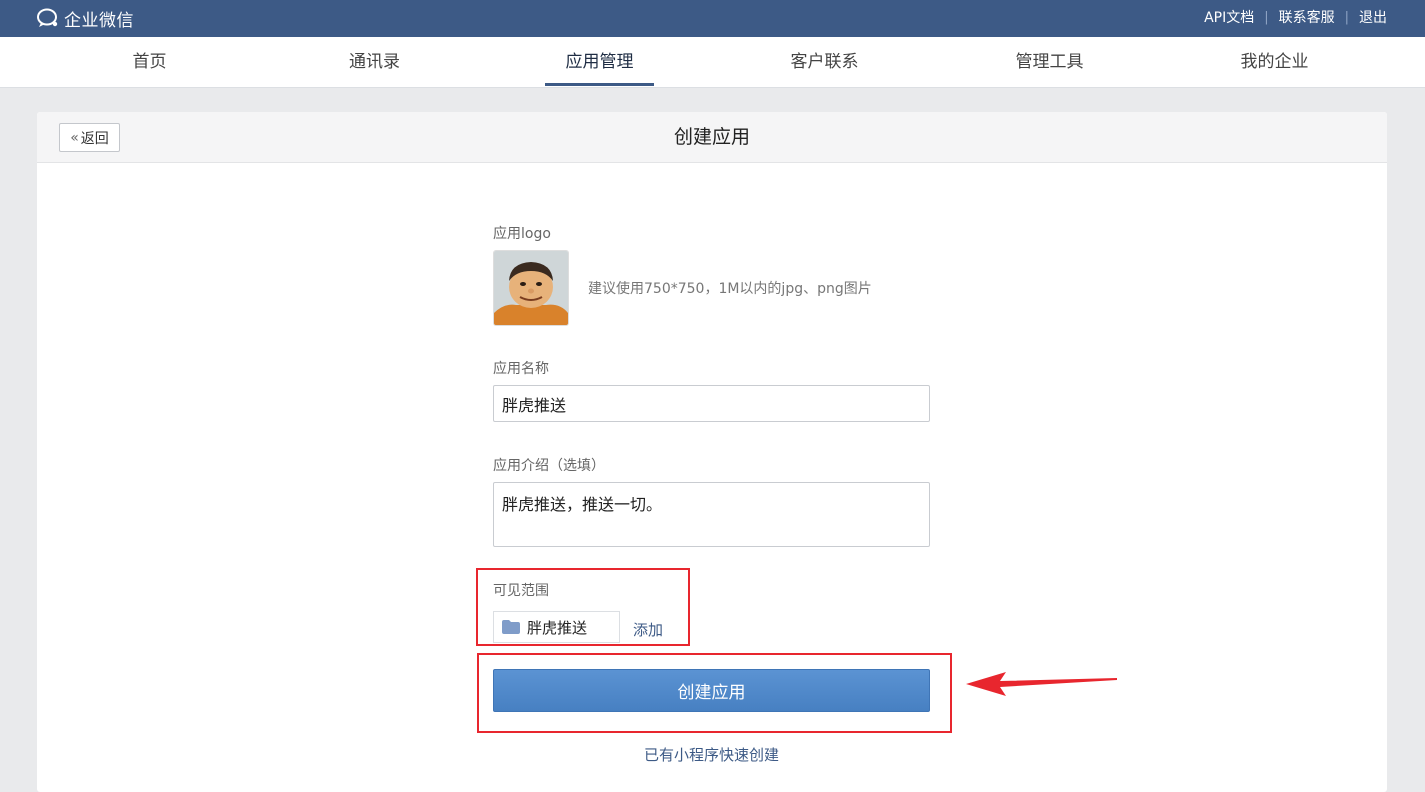 This screenshot has width=1425, height=792. What do you see at coordinates (1274, 62) in the screenshot?
I see `nav-my-company: 我的企业` at bounding box center [1274, 62].